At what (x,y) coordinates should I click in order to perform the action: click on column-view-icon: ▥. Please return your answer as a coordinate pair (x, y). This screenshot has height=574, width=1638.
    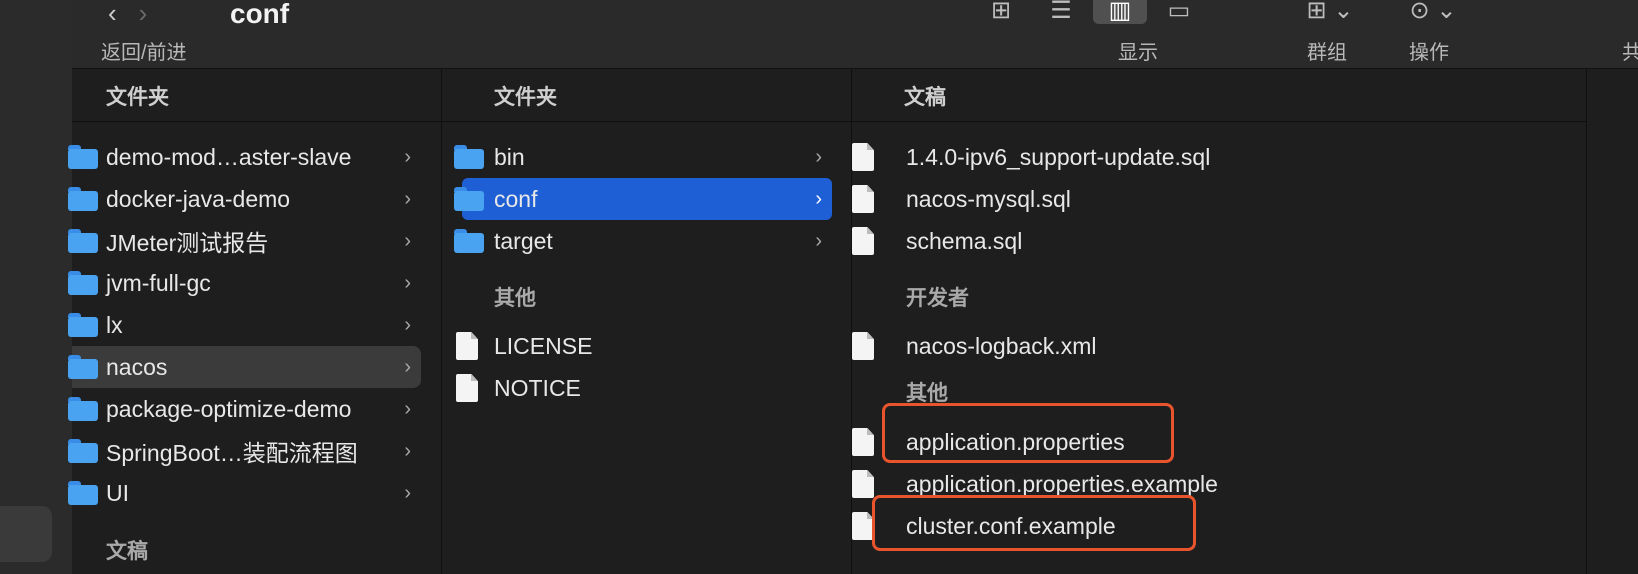
    Looking at the image, I should click on (1120, 12).